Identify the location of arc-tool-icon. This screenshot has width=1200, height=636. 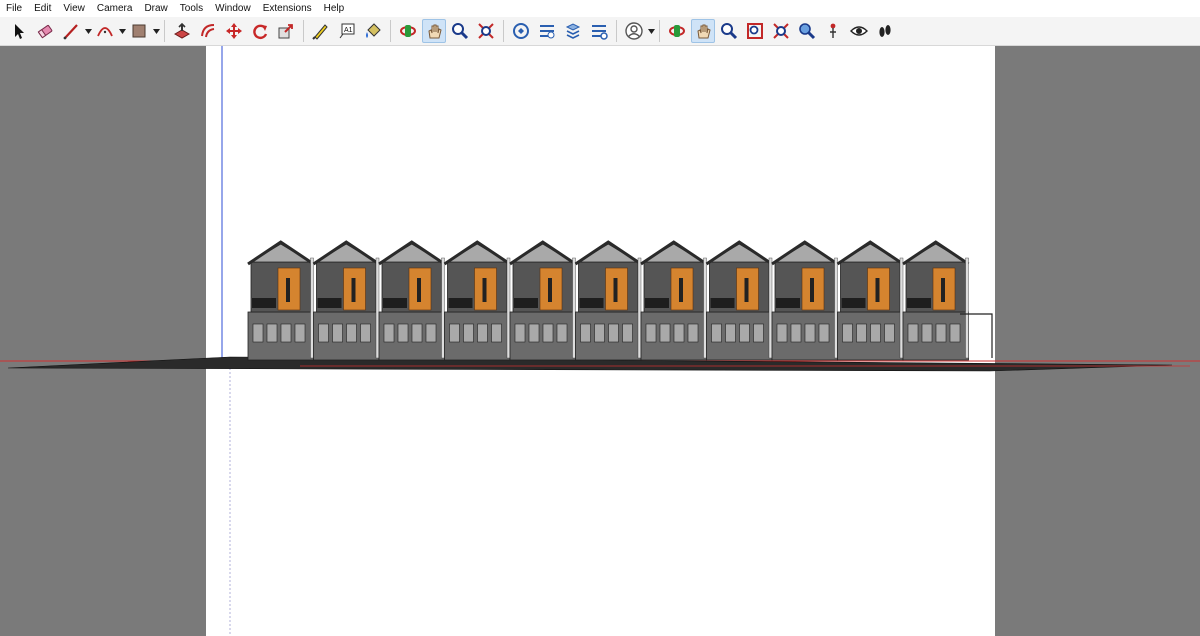
(105, 32).